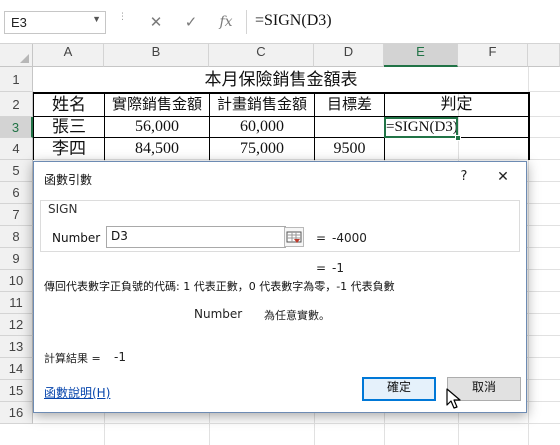 The image size is (560, 445). What do you see at coordinates (399, 389) in the screenshot?
I see `ok-button: 確定` at bounding box center [399, 389].